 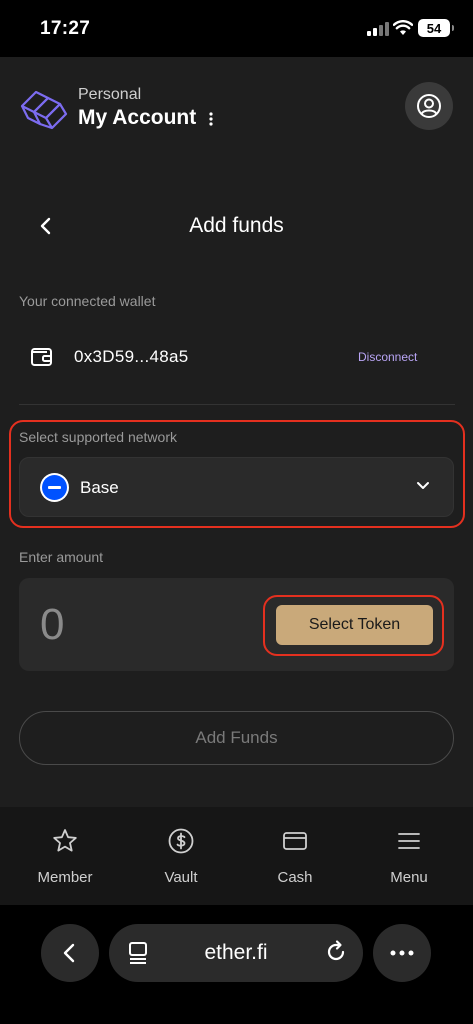 What do you see at coordinates (87, 301) in the screenshot?
I see `wallet-section-label: Your connected wallet` at bounding box center [87, 301].